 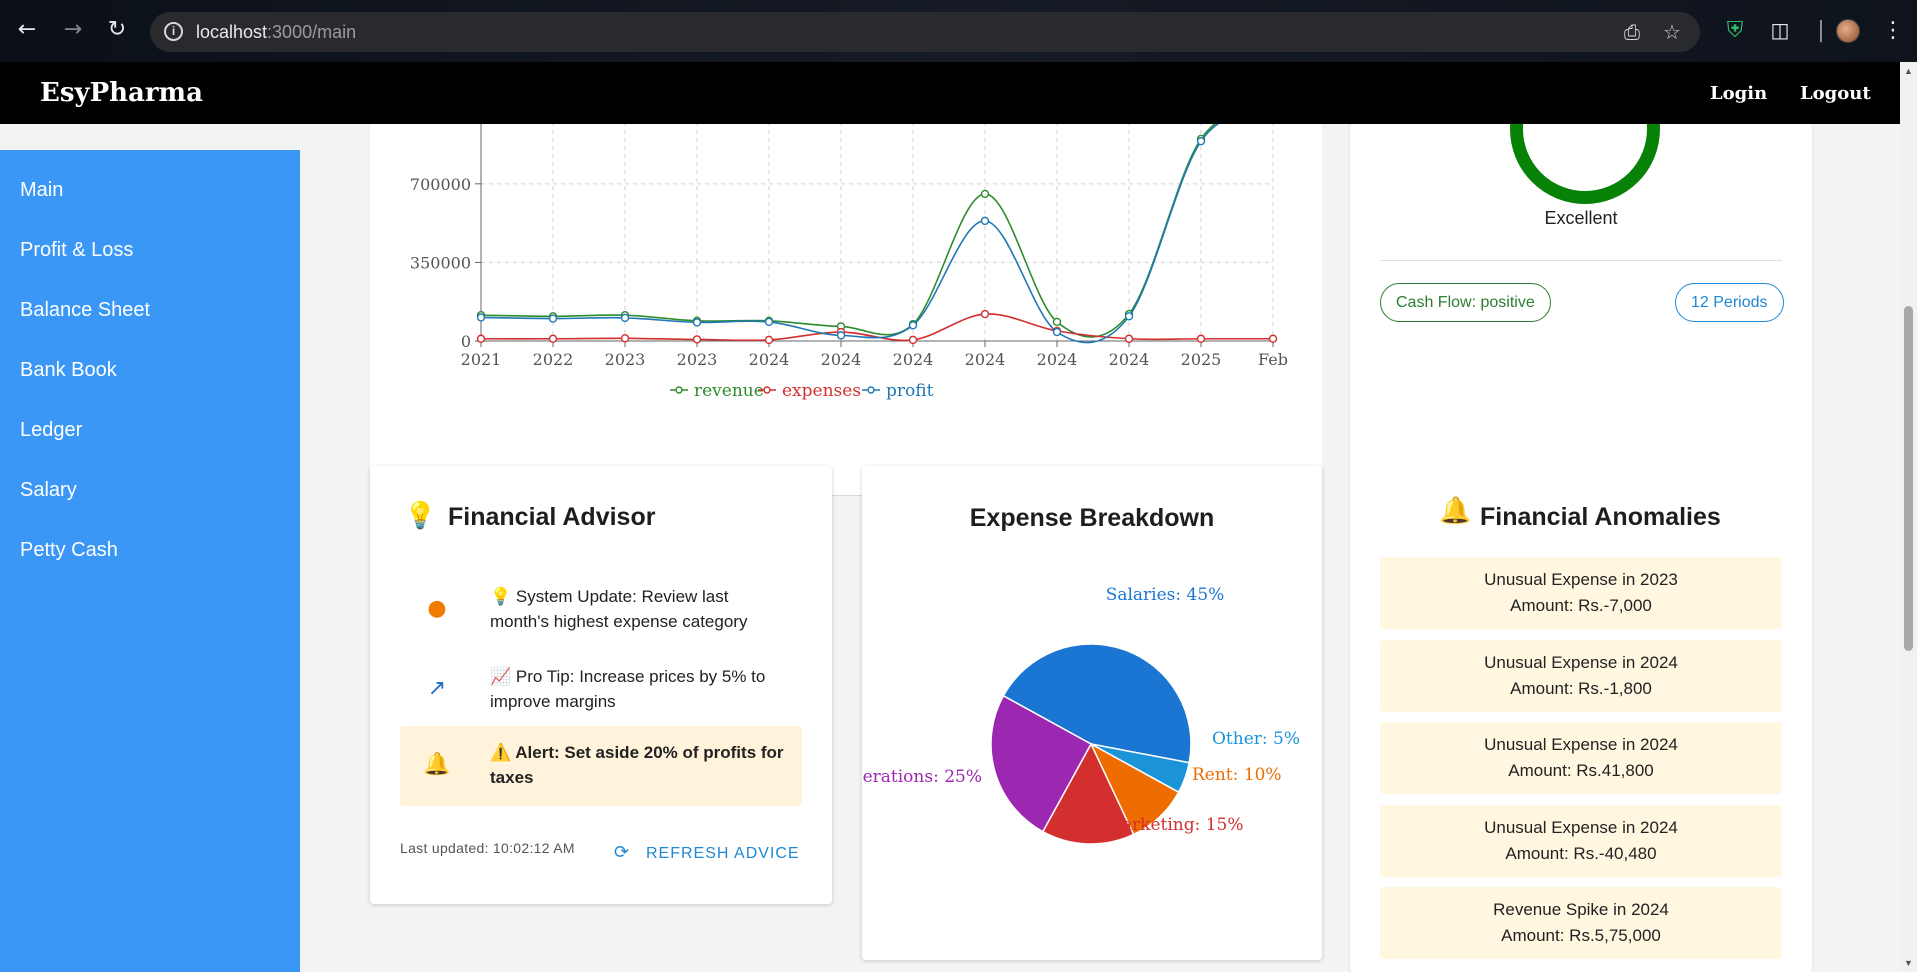 I want to click on back-icon: ←, so click(x=27, y=30).